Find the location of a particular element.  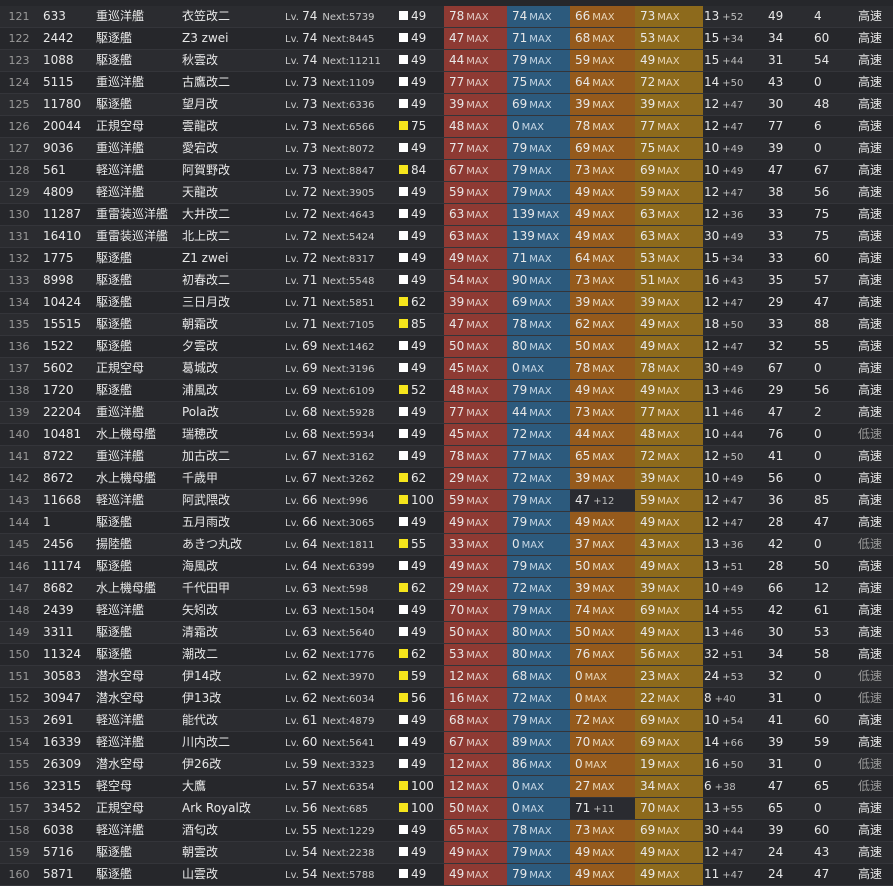

torpedo-value: 79 is located at coordinates (520, 148).